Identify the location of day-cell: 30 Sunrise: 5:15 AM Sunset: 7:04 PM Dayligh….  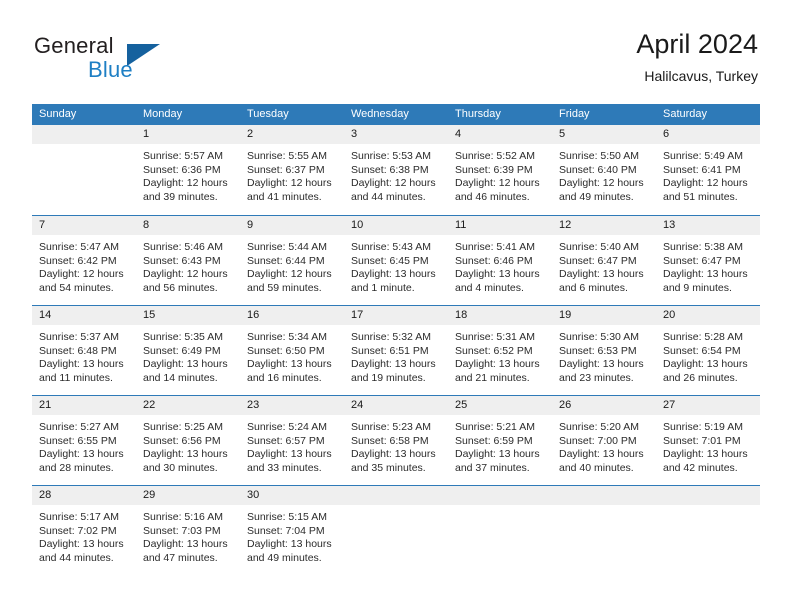
(292, 530).